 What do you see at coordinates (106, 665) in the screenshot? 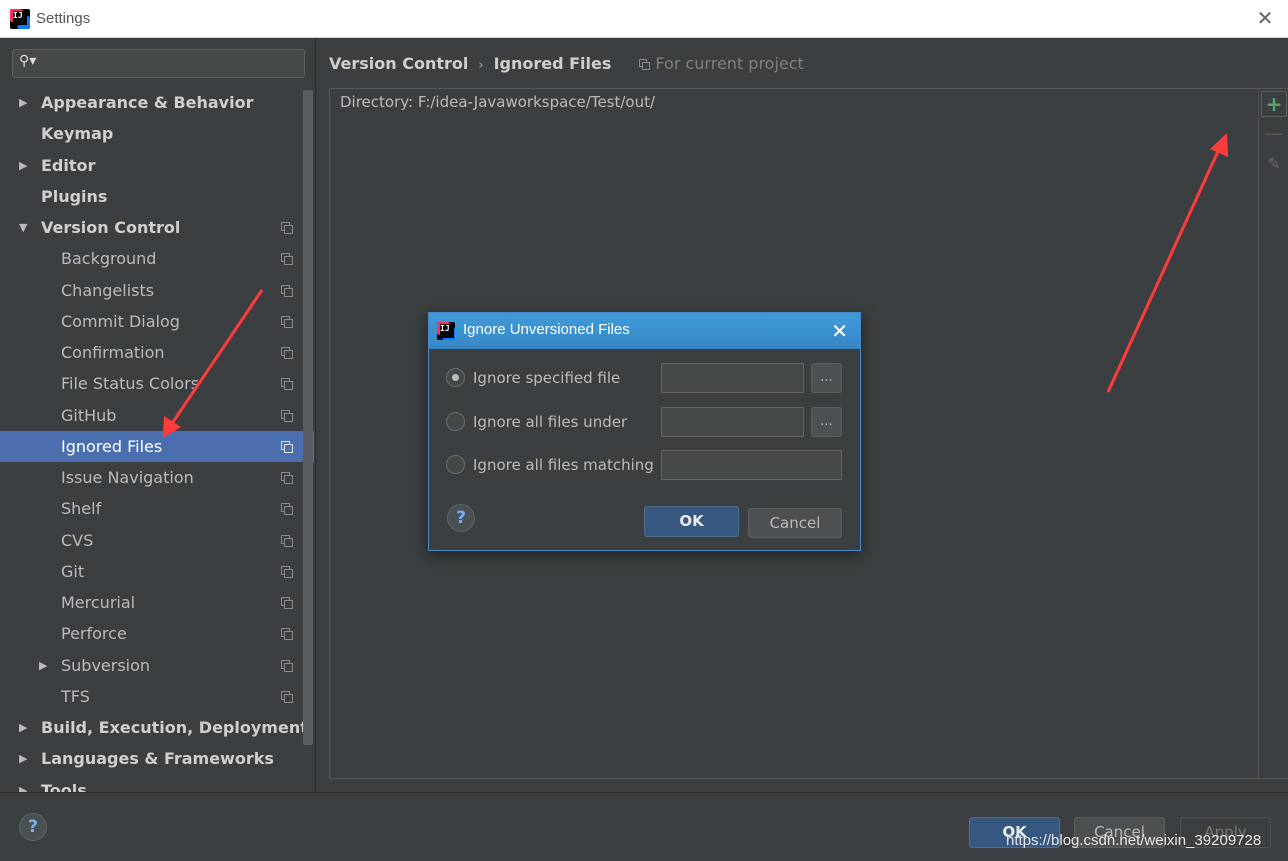
I see `sidebar-item-label: Subversion` at bounding box center [106, 665].